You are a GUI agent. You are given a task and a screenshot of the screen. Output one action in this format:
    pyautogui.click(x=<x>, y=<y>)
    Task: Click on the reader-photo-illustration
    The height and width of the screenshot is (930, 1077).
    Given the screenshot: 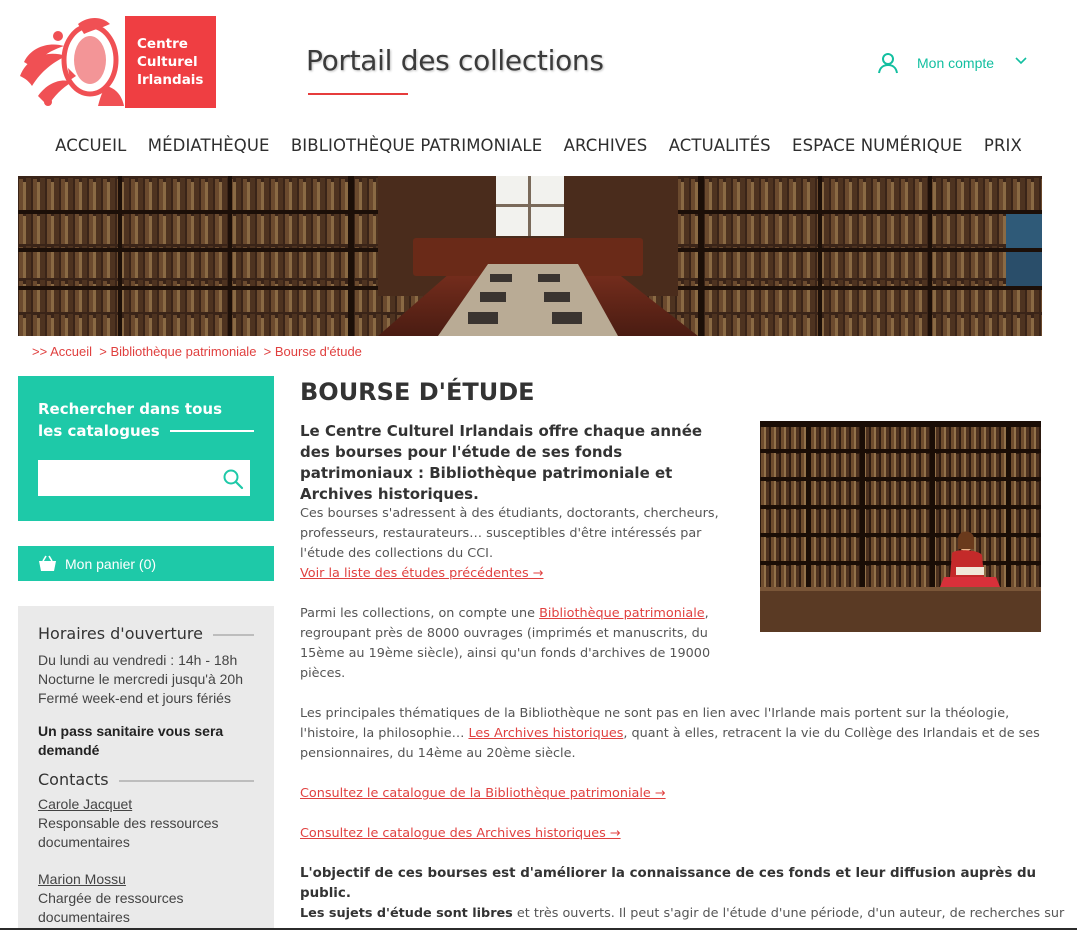 What is the action you would take?
    pyautogui.click(x=900, y=526)
    